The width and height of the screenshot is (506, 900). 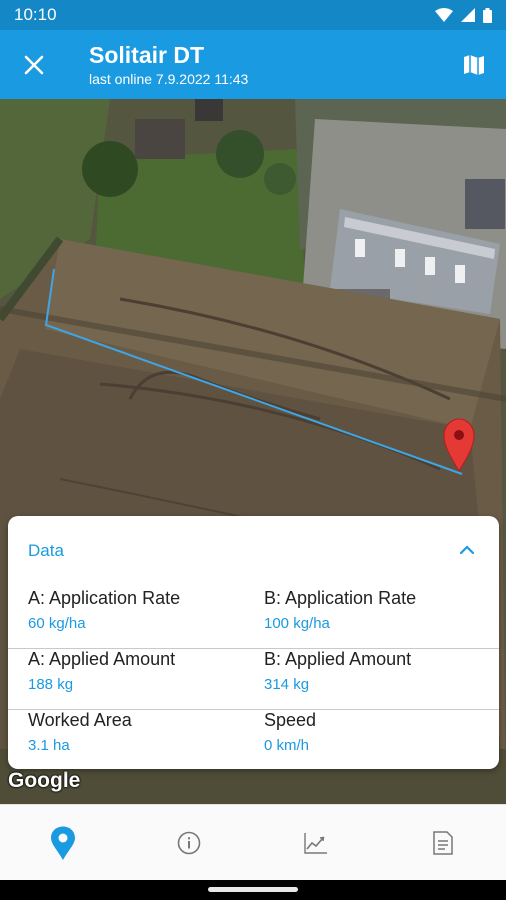 What do you see at coordinates (46, 550) in the screenshot?
I see `data-panel-title: Data` at bounding box center [46, 550].